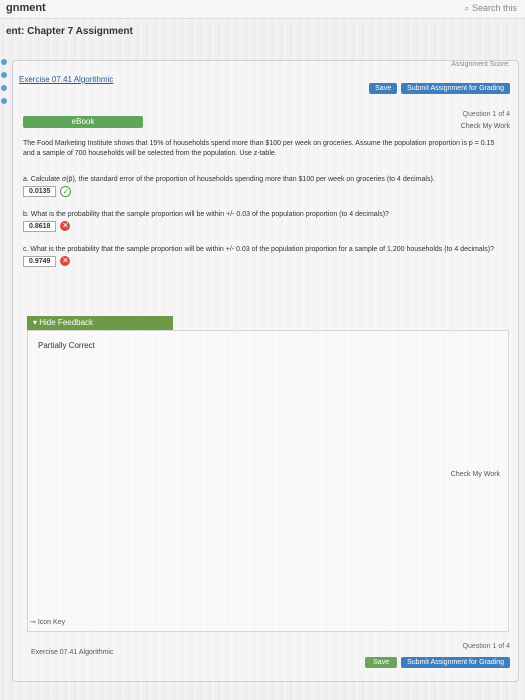  Describe the element at coordinates (66, 191) in the screenshot. I see `check-icon: ✓` at that location.